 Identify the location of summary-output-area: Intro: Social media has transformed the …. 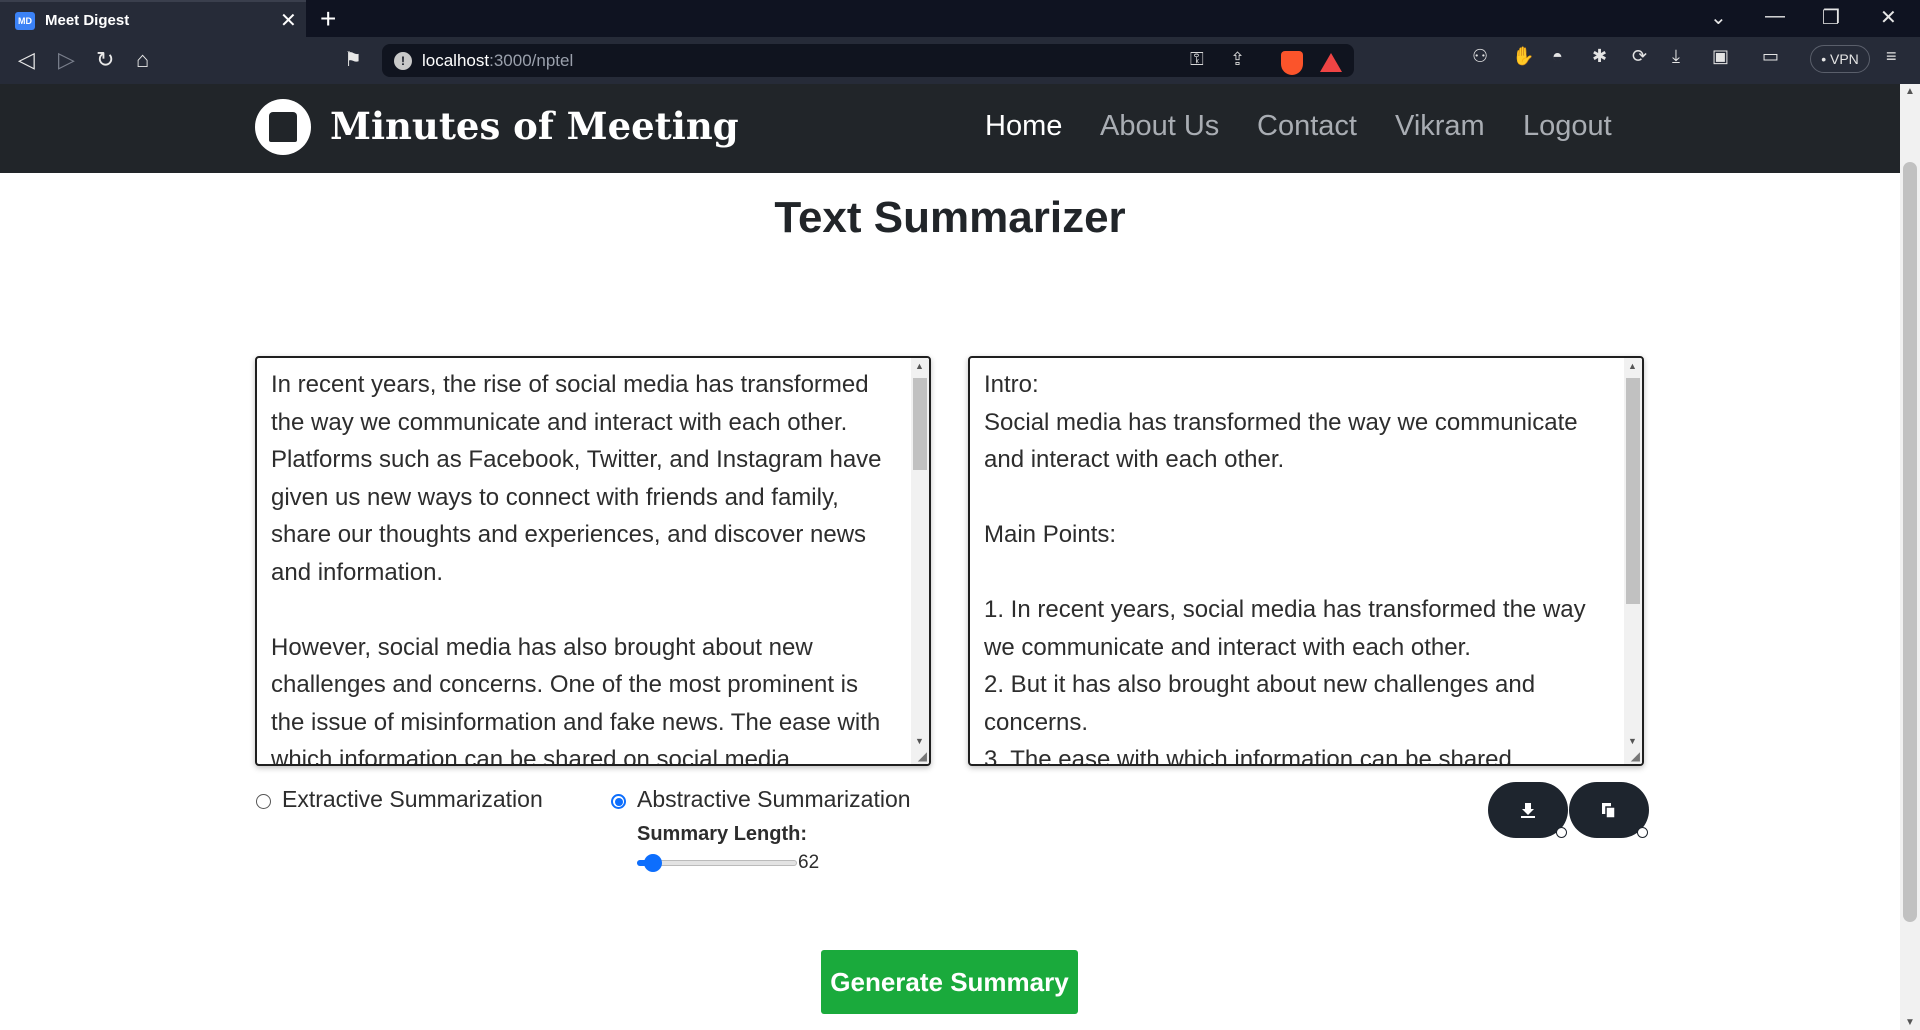
(1306, 561).